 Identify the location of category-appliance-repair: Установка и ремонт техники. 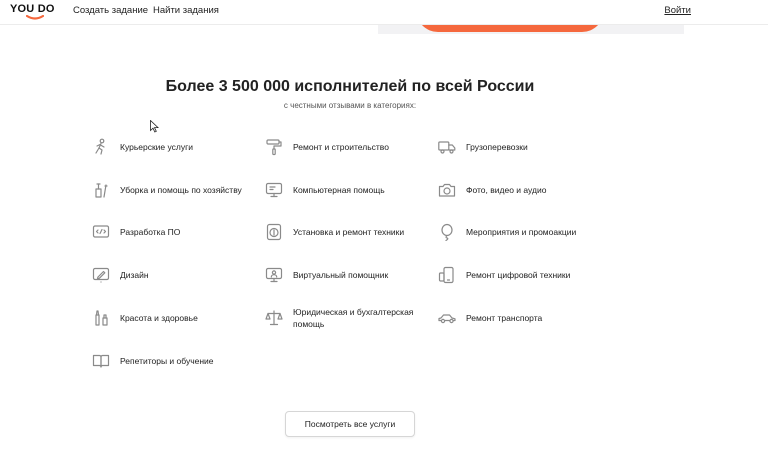
(334, 232).